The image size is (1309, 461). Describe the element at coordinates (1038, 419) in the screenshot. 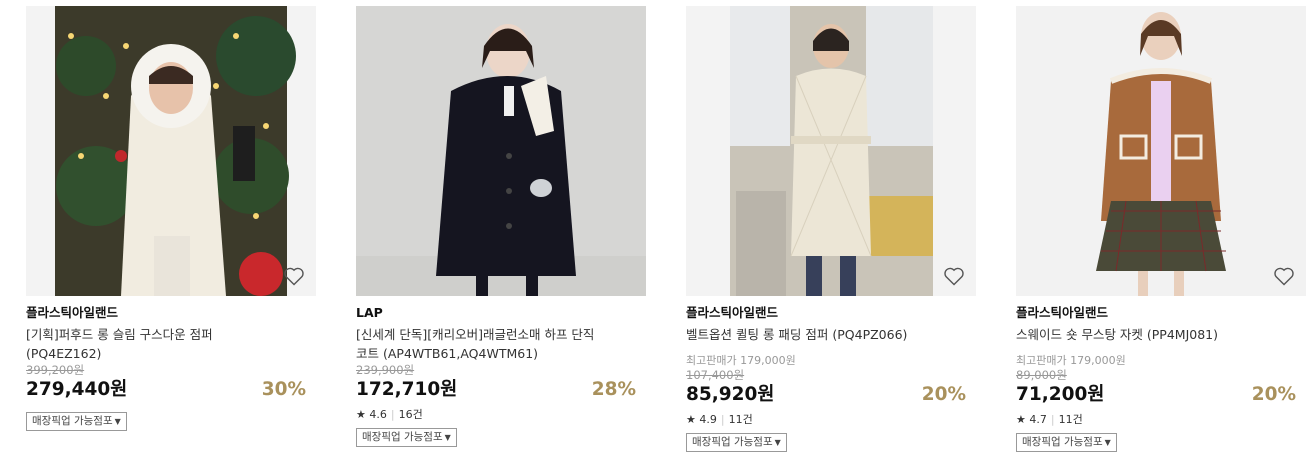

I see `rating-value: 4.7` at that location.